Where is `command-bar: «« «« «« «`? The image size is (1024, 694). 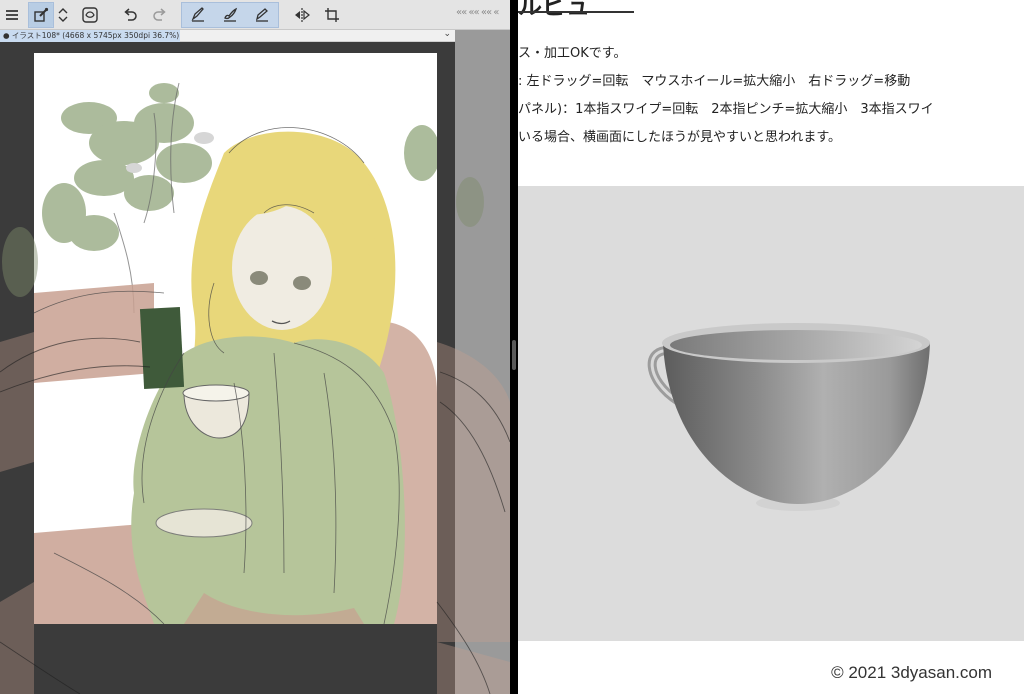
command-bar: «« «« «« « is located at coordinates (255, 15).